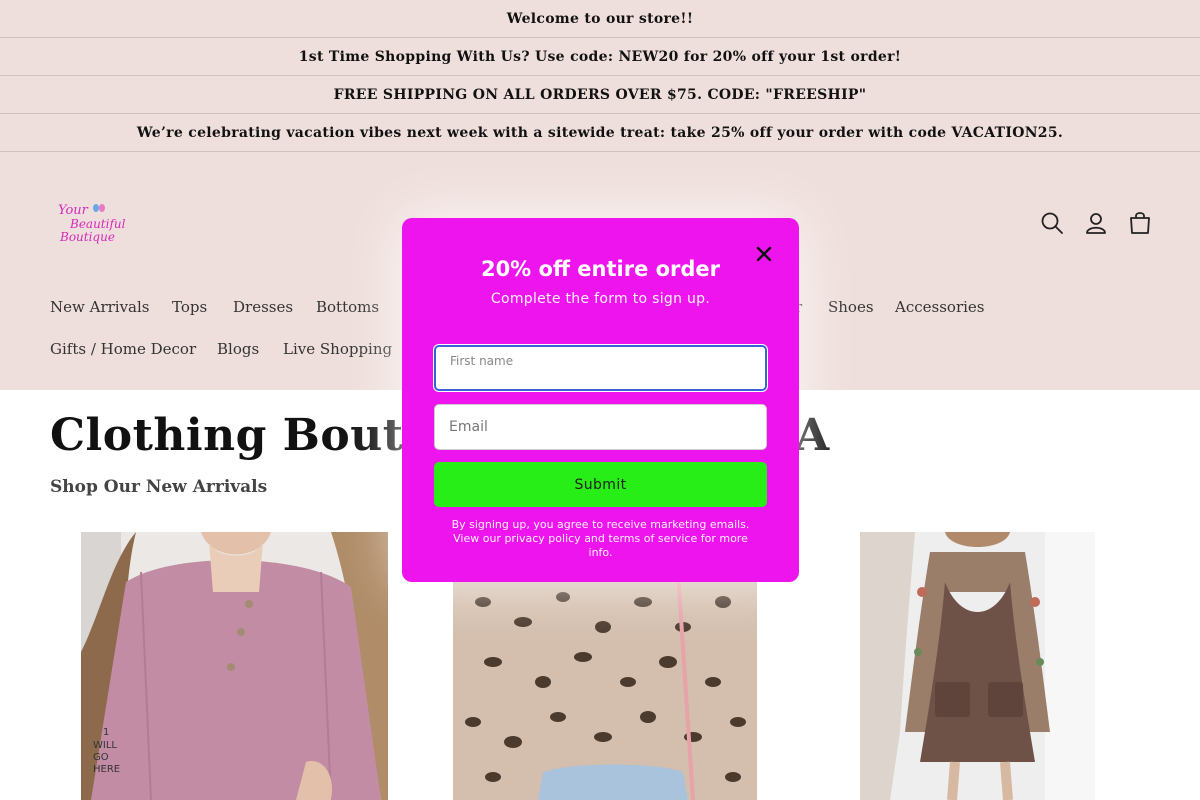 This screenshot has height=800, width=1200. I want to click on first-name-input, so click(600, 368).